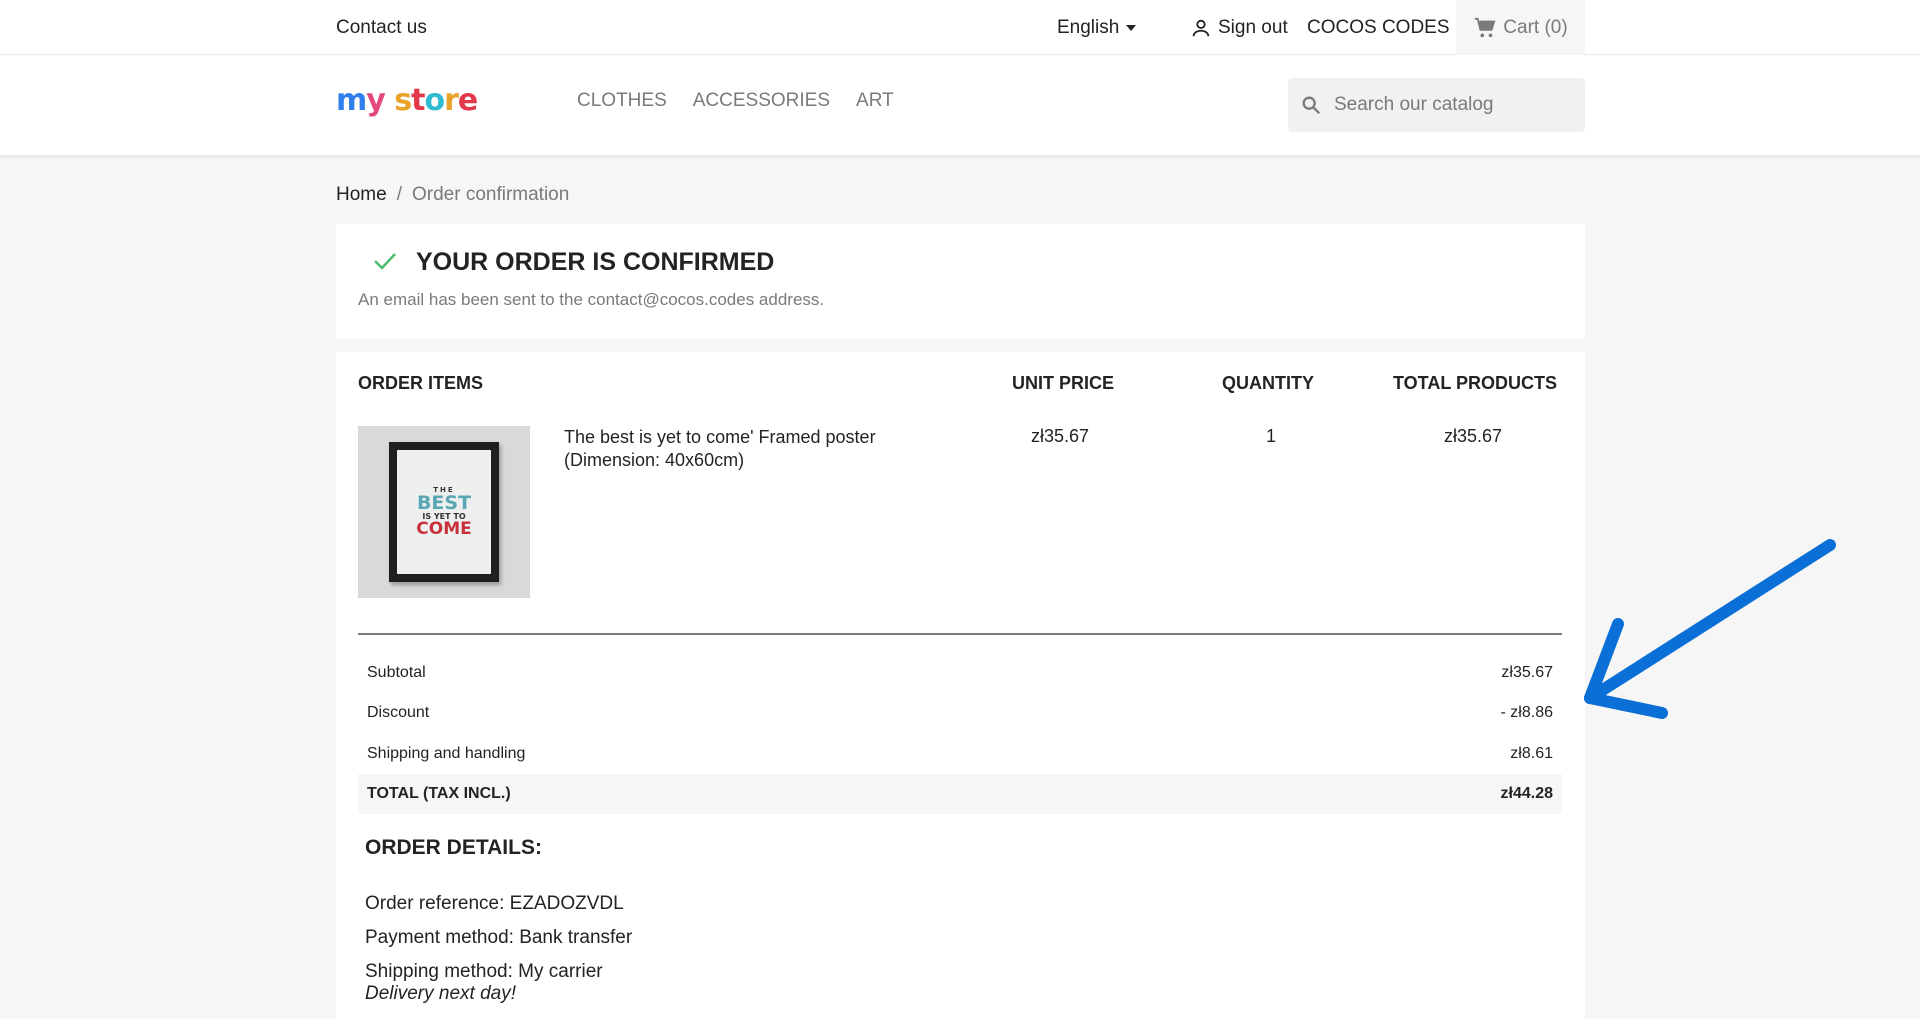 The height and width of the screenshot is (1019, 1920). What do you see at coordinates (1201, 28) in the screenshot?
I see `user-icon` at bounding box center [1201, 28].